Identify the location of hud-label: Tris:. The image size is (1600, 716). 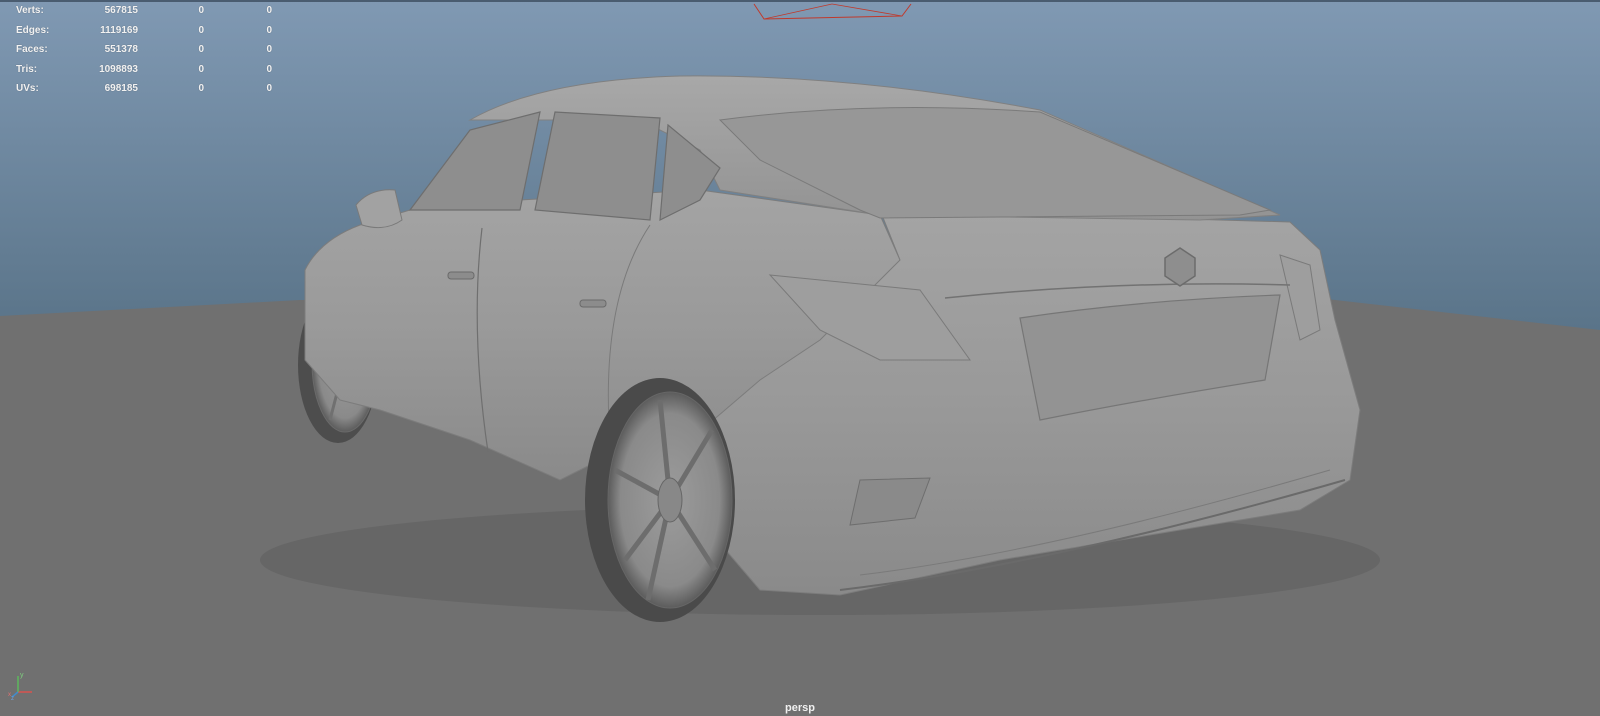
(27, 69).